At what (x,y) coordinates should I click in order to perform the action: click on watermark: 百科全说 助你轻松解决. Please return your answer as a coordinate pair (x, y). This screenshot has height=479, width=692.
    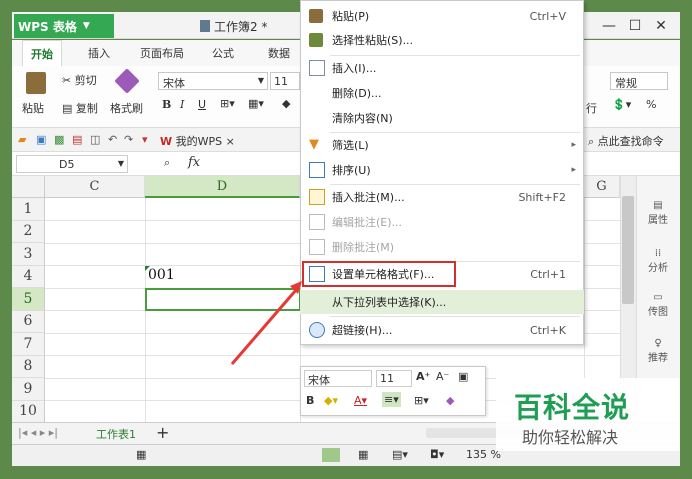
    Looking at the image, I should click on (588, 414).